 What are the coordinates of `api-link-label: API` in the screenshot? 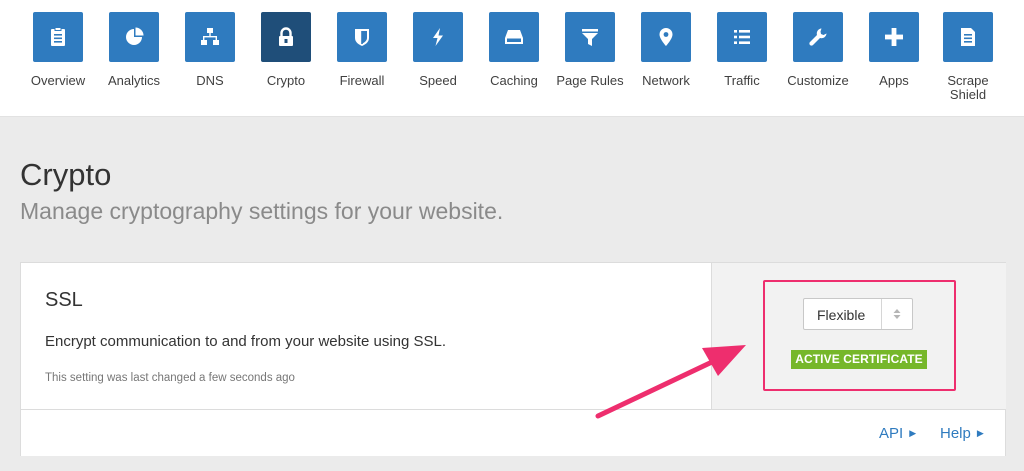 It's located at (891, 433).